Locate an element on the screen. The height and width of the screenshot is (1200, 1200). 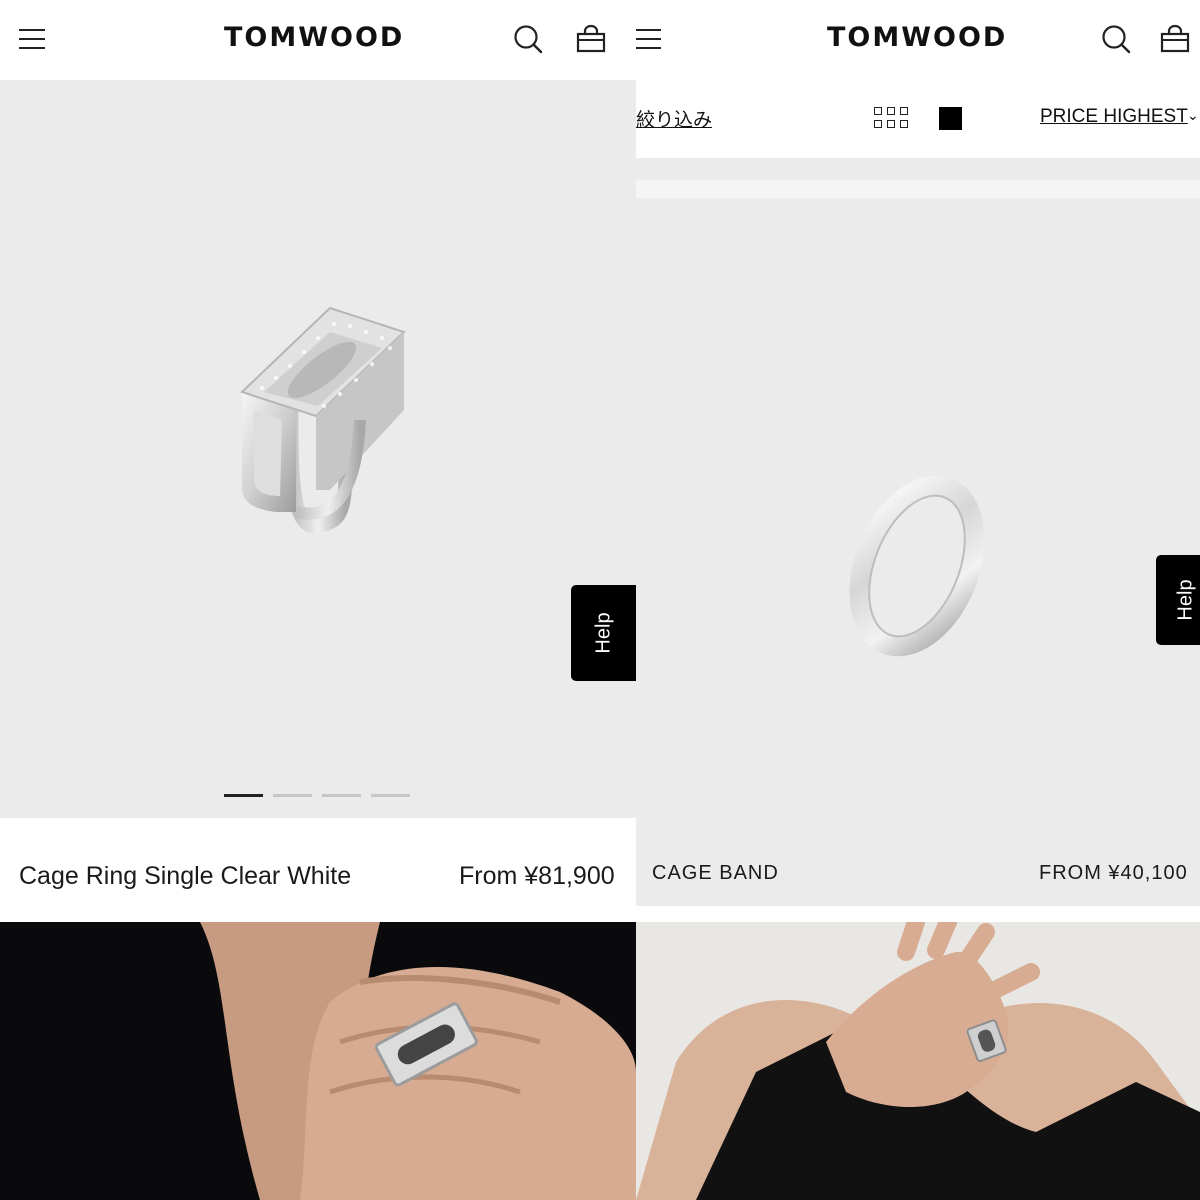
filter-link: 絞り込み is located at coordinates (674, 118).